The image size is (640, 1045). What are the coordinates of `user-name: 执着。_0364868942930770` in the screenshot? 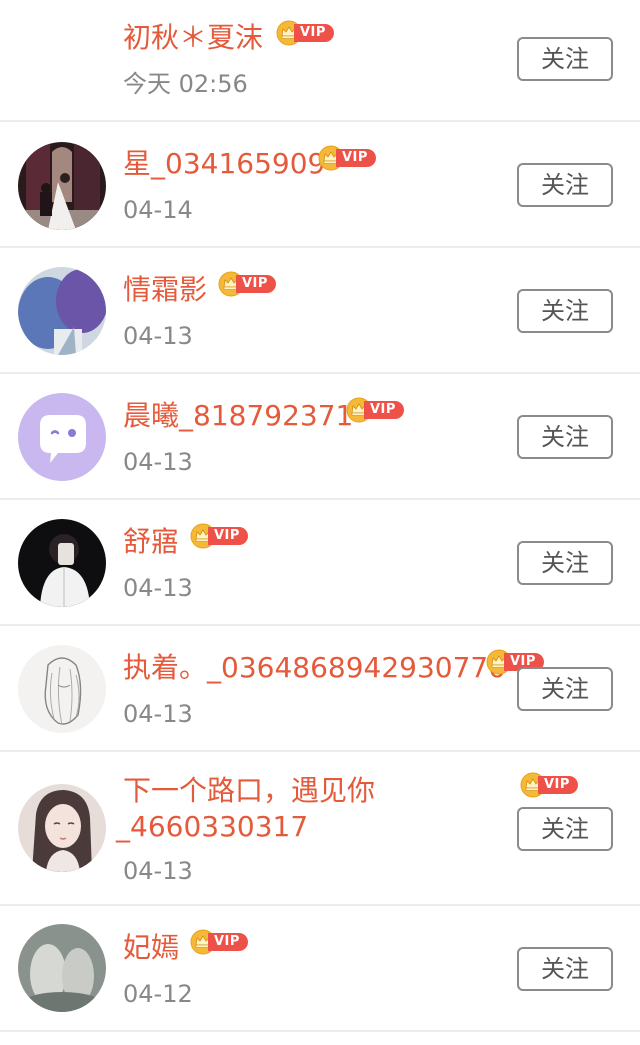 It's located at (315, 667).